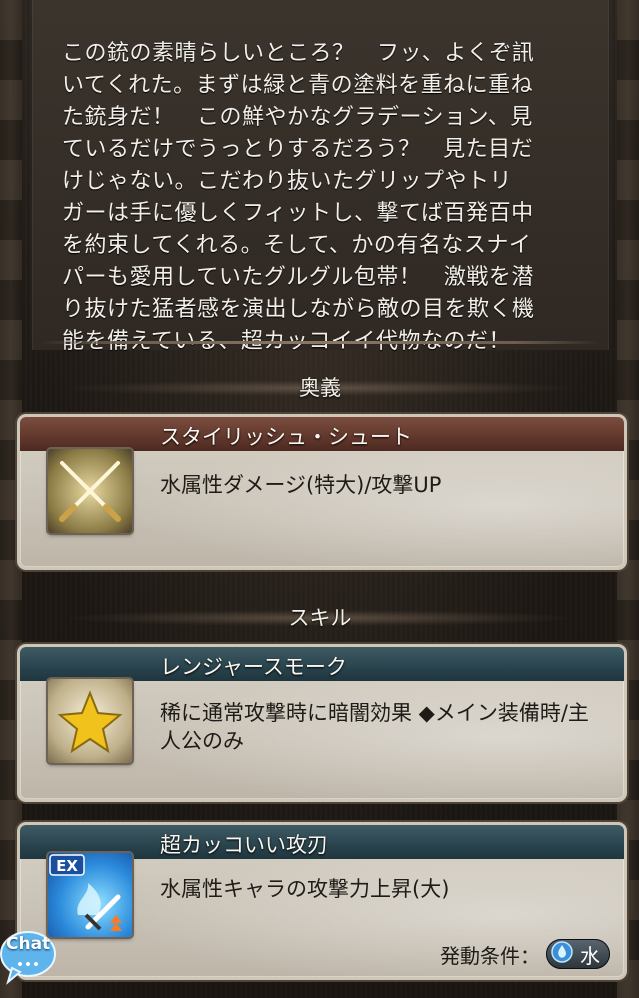 The width and height of the screenshot is (639, 998). I want to click on skill-effect: 稀に通常攻撃時に暗闇効果 ◆メイン装備時/主人公のみ, so click(374, 727).